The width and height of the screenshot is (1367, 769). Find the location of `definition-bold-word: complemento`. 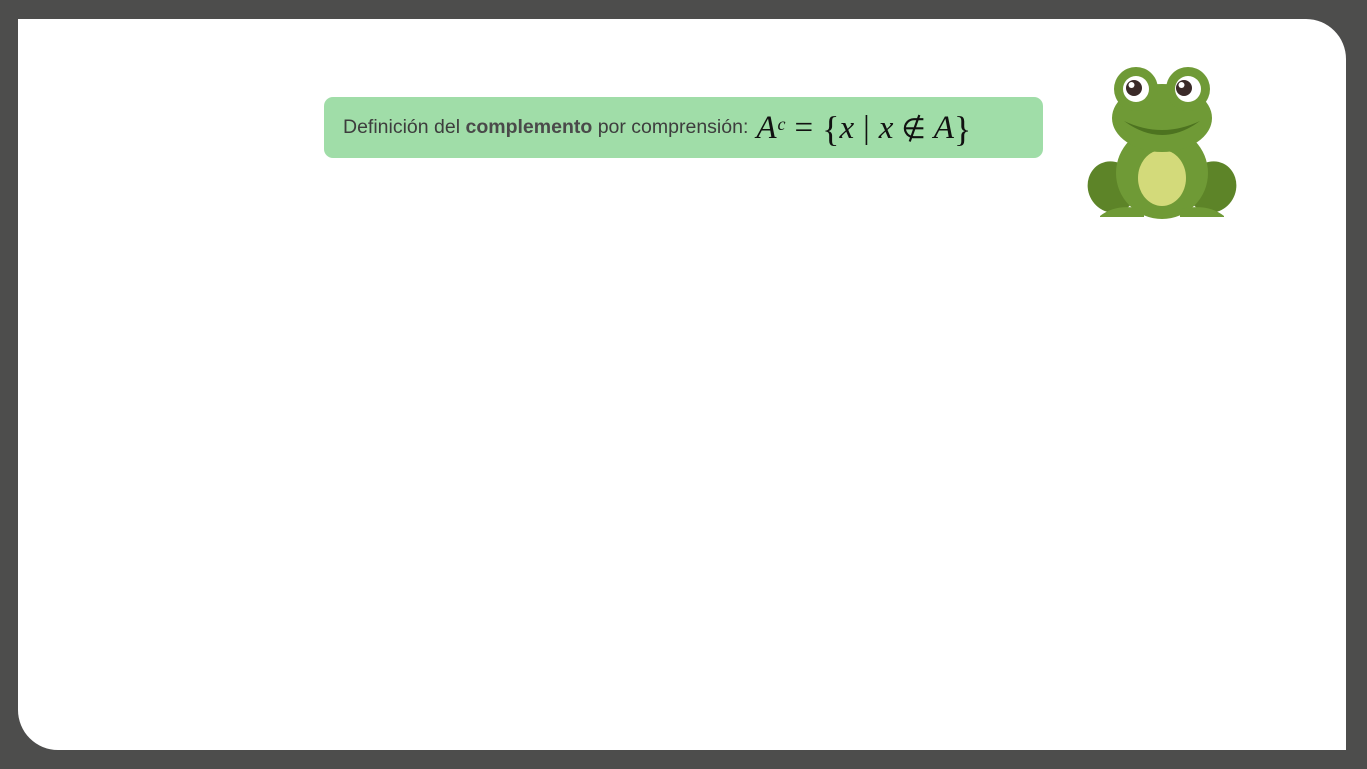

definition-bold-word: complemento is located at coordinates (529, 127).